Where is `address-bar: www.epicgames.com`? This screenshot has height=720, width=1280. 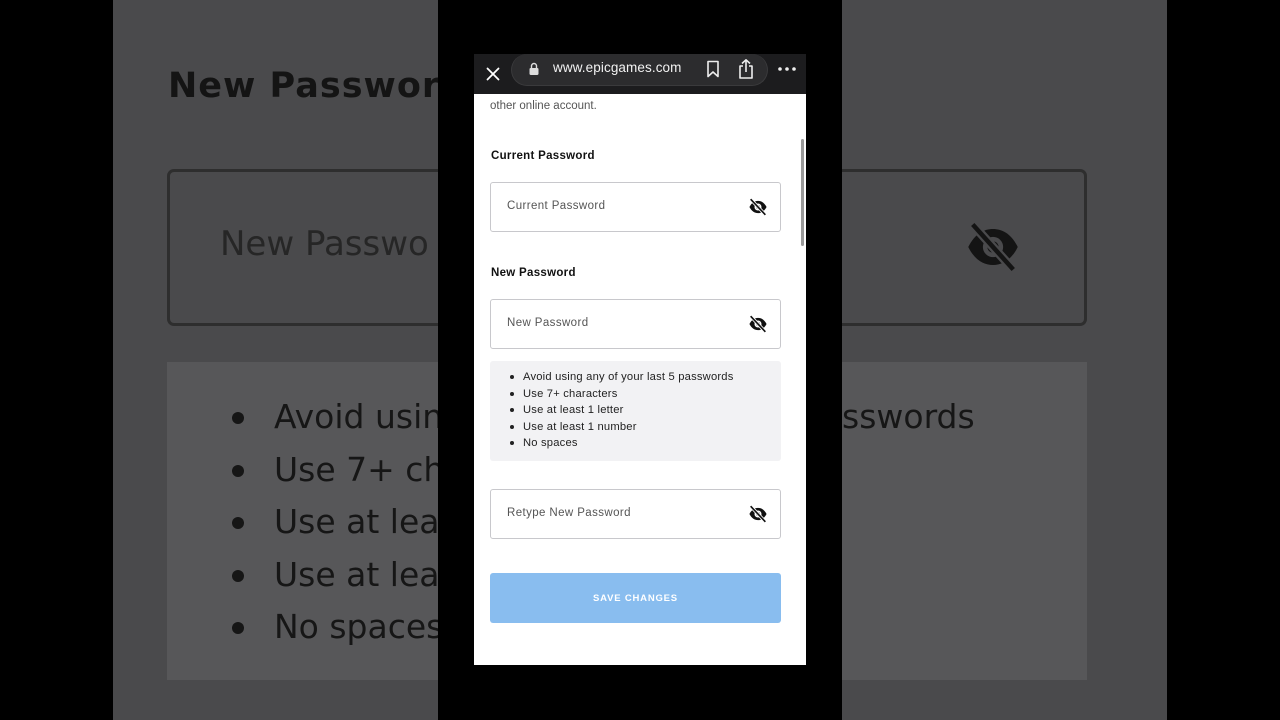
address-bar: www.epicgames.com is located at coordinates (639, 70).